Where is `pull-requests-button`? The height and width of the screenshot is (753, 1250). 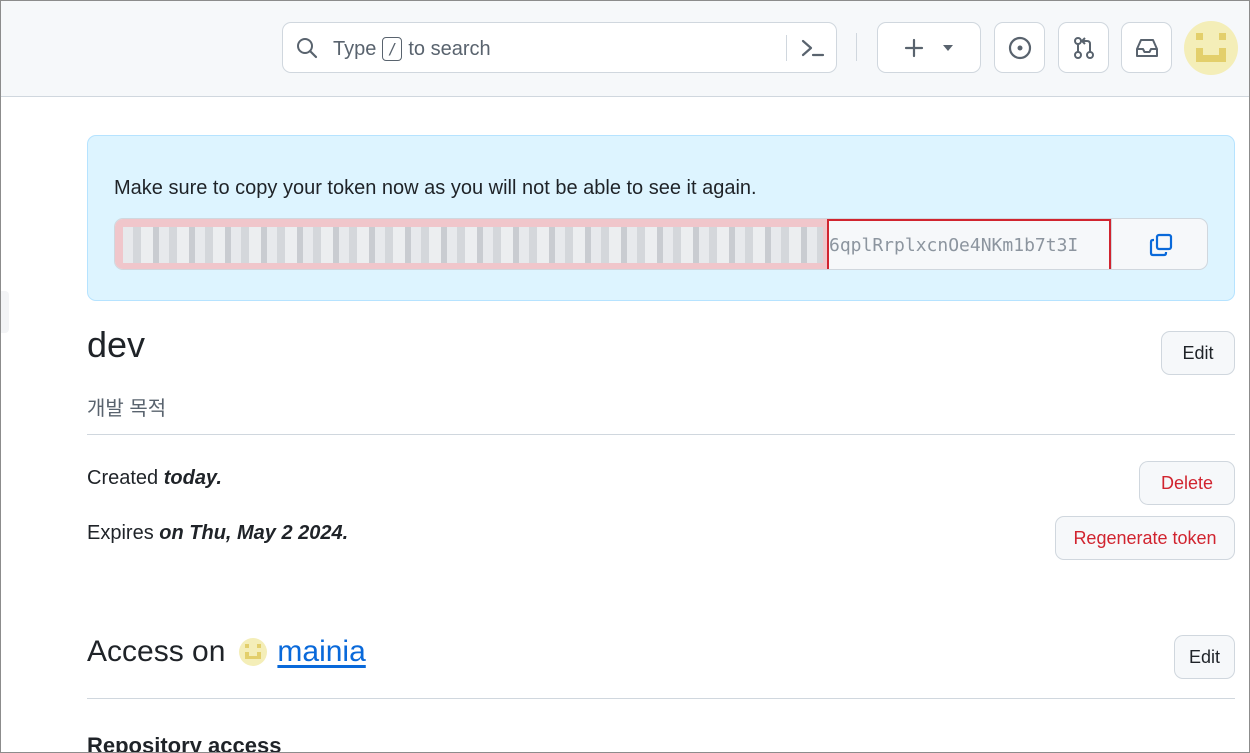 pull-requests-button is located at coordinates (1083, 47).